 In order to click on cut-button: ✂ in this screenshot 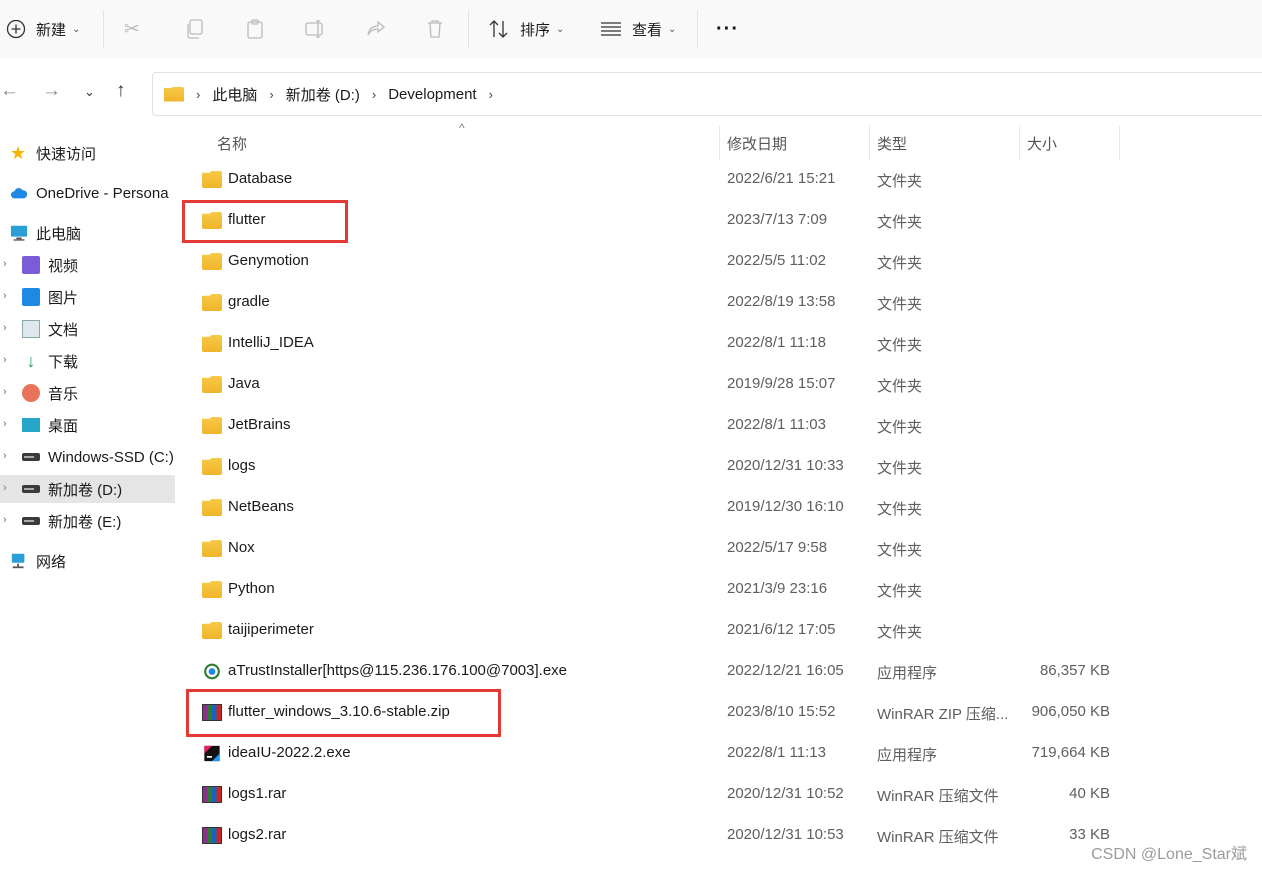, I will do `click(132, 29)`.